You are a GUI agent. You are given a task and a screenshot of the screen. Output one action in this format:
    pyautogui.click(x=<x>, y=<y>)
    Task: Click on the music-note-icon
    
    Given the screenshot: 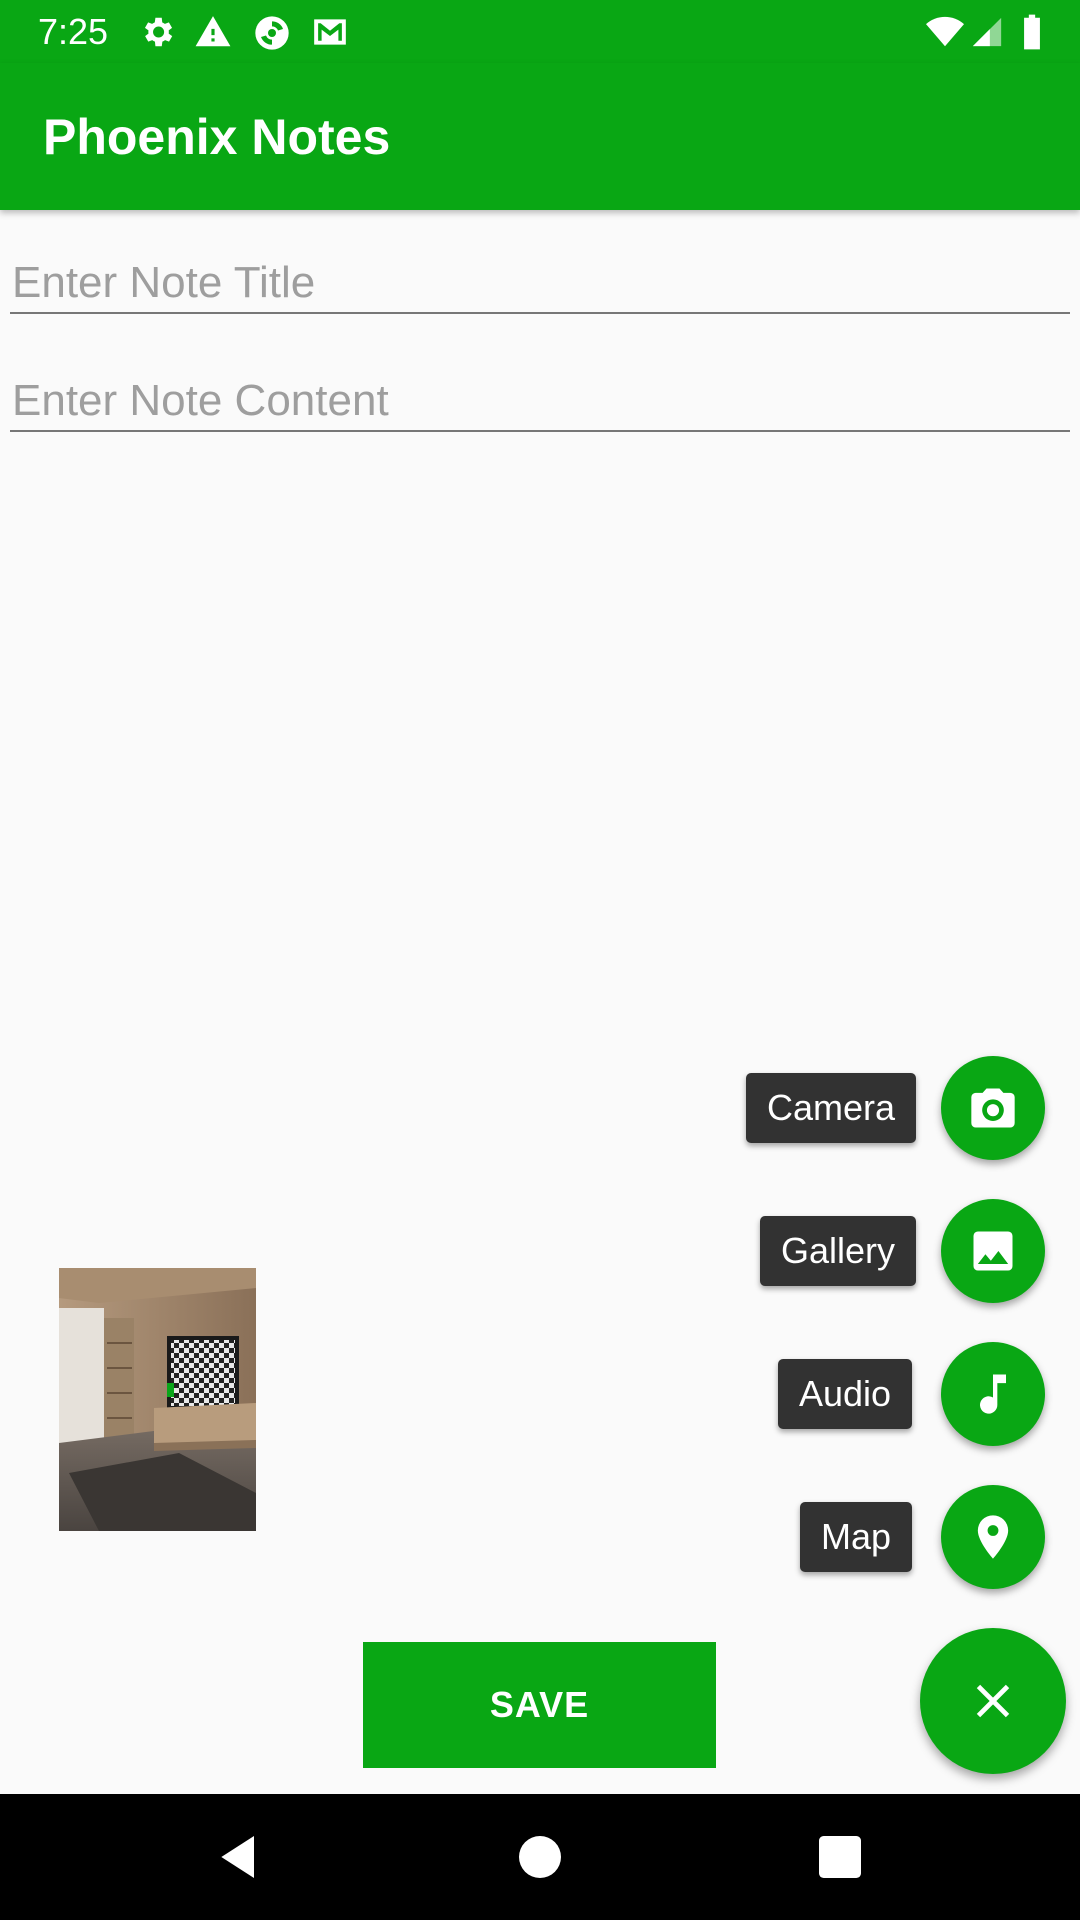 What is the action you would take?
    pyautogui.click(x=993, y=1394)
    